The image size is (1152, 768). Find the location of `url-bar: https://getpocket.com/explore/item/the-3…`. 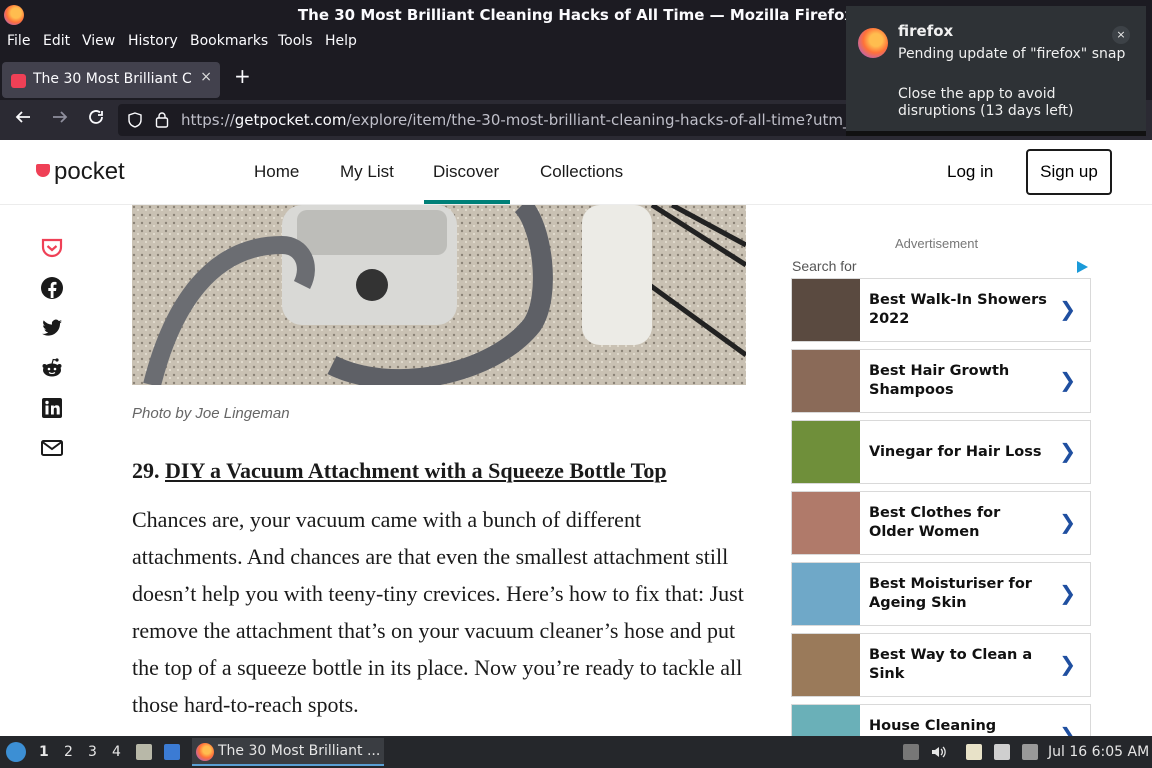

url-bar: https://getpocket.com/explore/item/the-3… is located at coordinates (488, 120).